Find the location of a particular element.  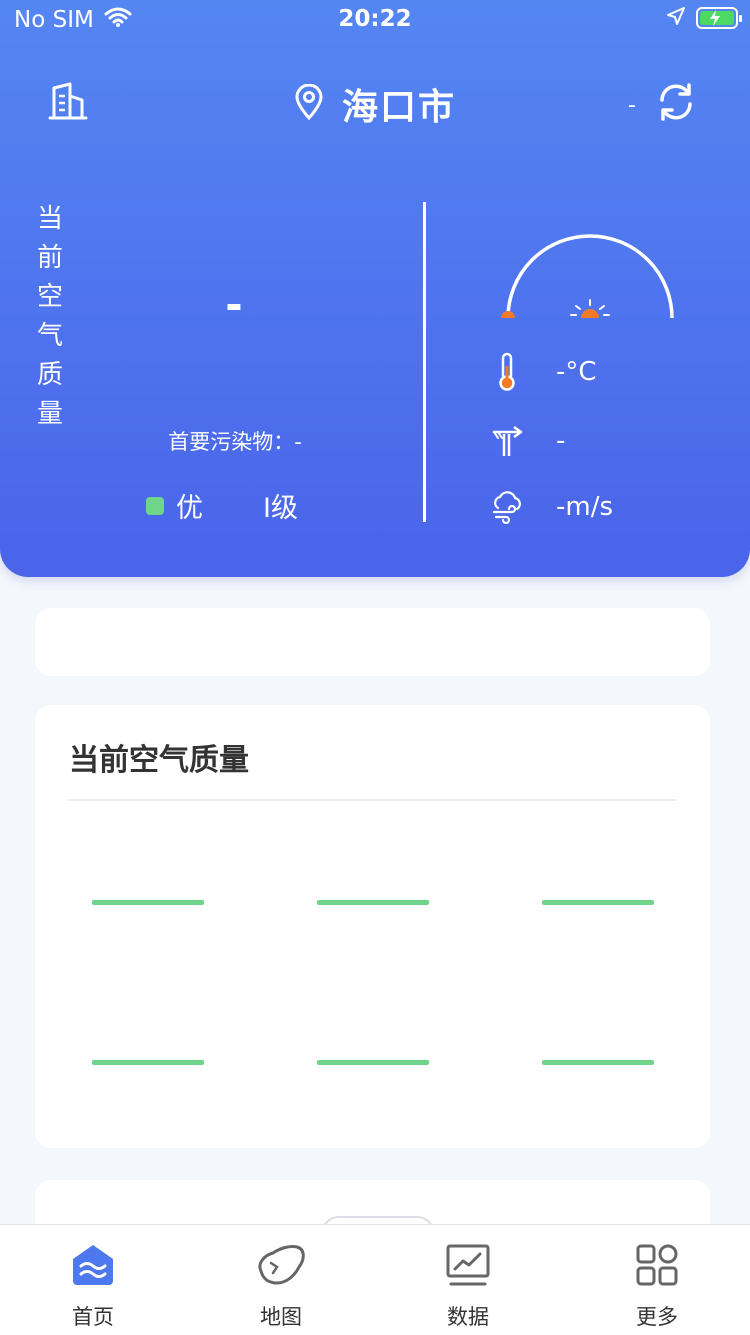

wind-vane-icon is located at coordinates (507, 441).